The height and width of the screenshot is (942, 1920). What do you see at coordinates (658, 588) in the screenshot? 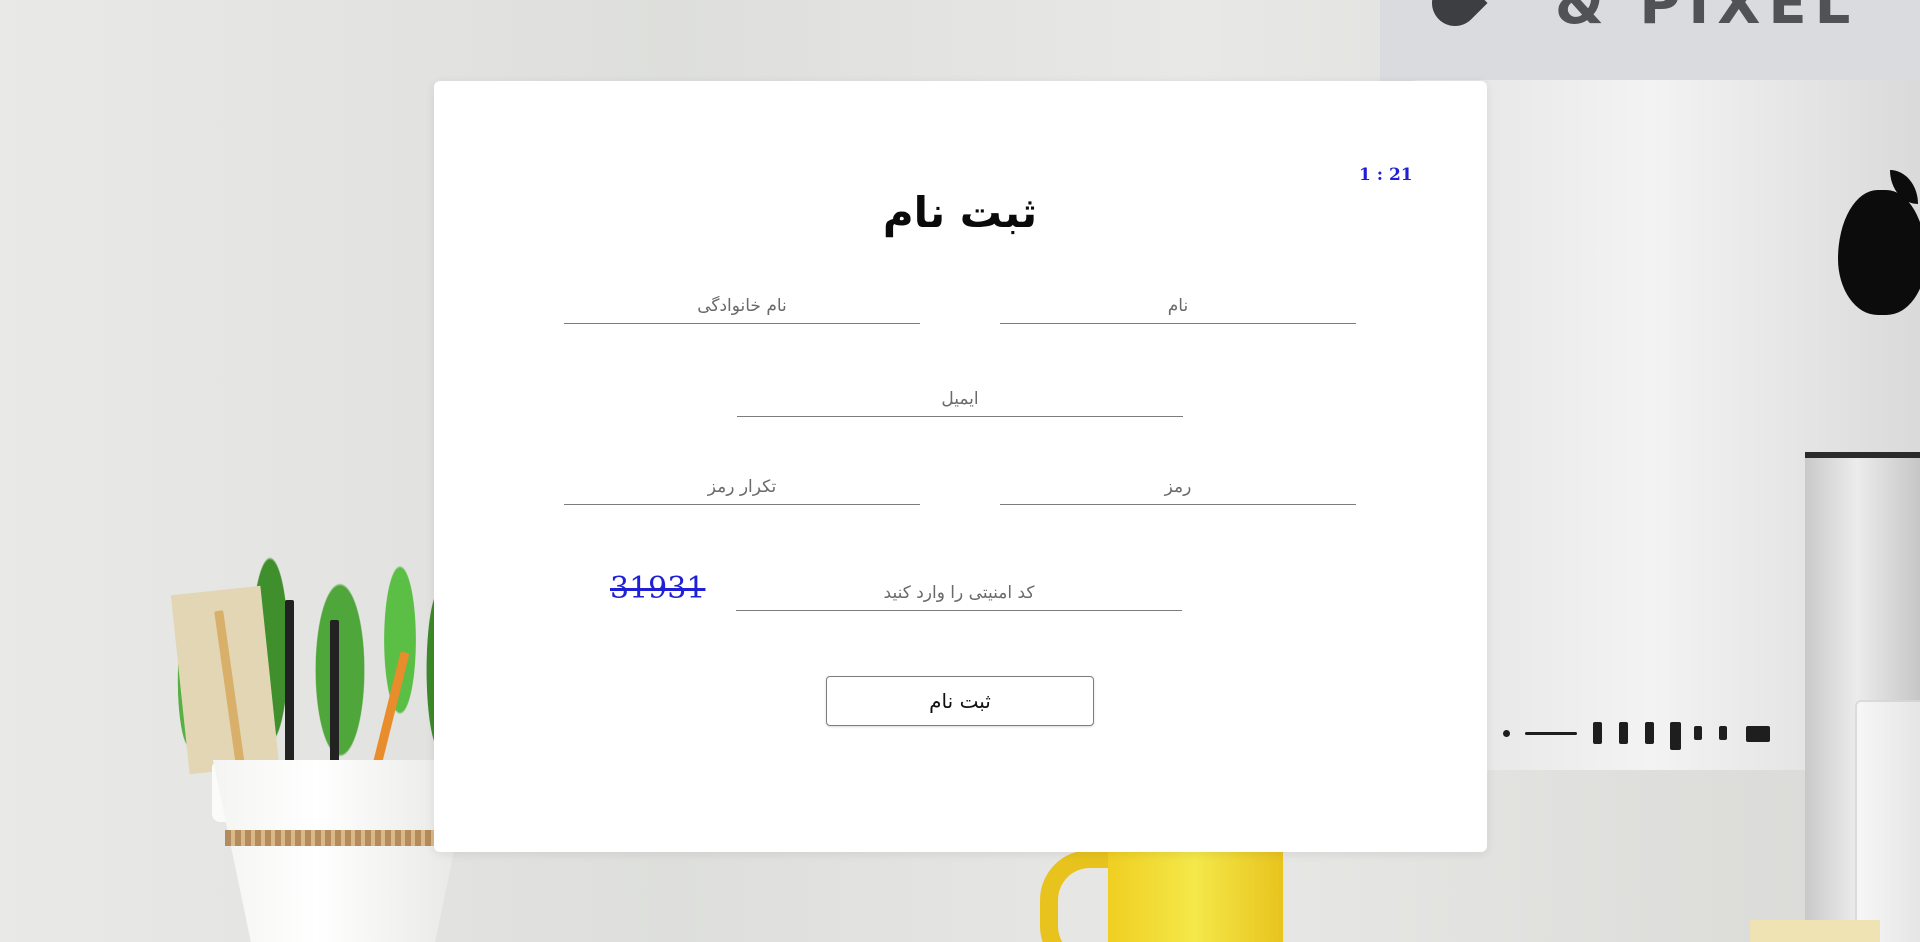
I see `captcha-code: 31931` at bounding box center [658, 588].